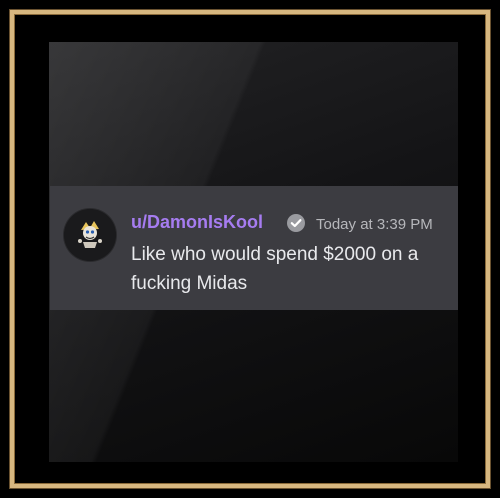  I want to click on avatar-mascot-icon, so click(90, 235).